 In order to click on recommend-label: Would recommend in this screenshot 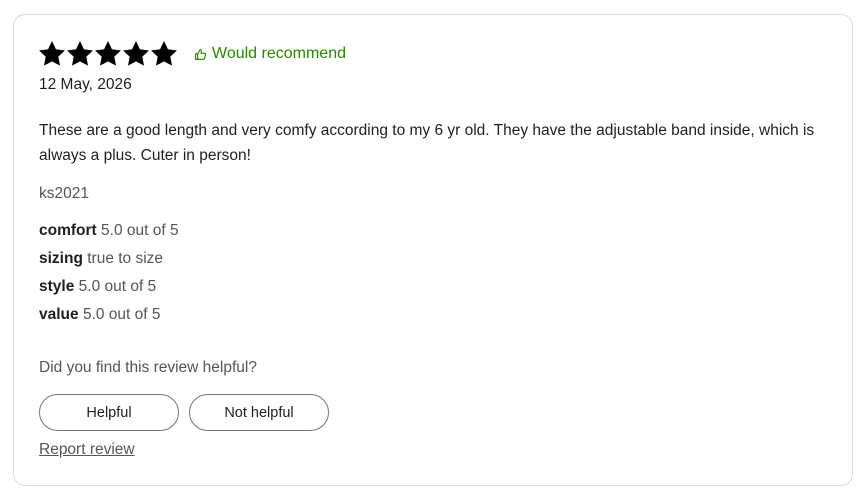, I will do `click(279, 53)`.